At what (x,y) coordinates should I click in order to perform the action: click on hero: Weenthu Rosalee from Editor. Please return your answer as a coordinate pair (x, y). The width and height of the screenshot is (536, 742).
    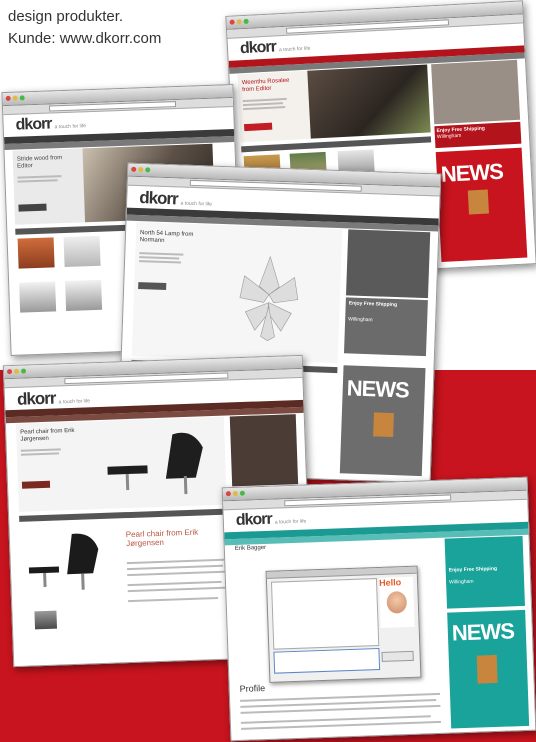
    Looking at the image, I should click on (334, 103).